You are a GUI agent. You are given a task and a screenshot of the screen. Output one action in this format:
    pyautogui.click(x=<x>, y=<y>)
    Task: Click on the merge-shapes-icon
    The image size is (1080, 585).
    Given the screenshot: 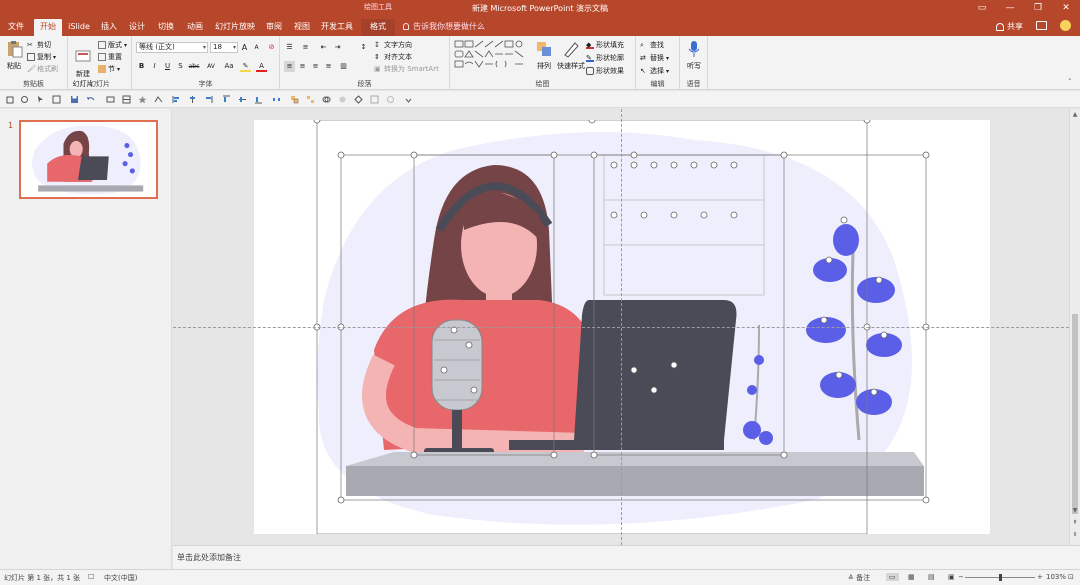 What is the action you would take?
    pyautogui.click(x=326, y=99)
    